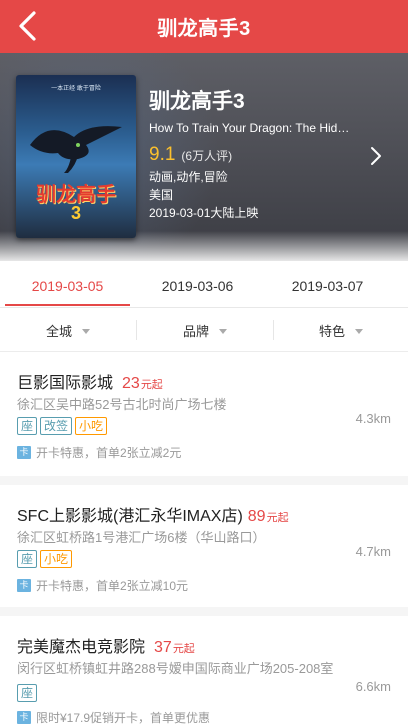  I want to click on cinema-name: 完美魔杰电竞影院, so click(81, 647).